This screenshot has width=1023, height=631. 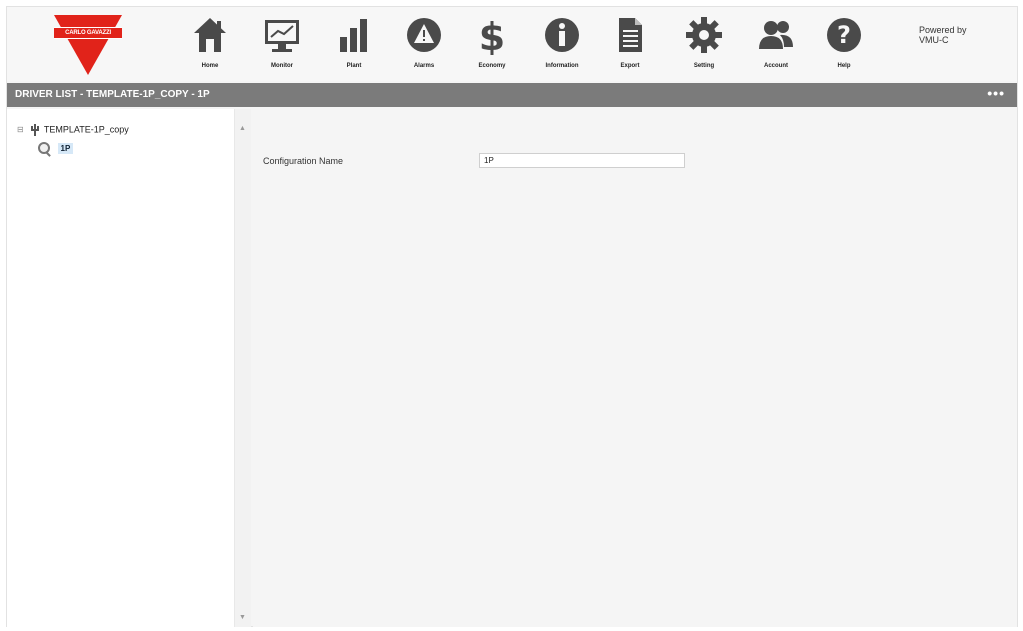 What do you see at coordinates (704, 66) in the screenshot?
I see `nav-label: Setting` at bounding box center [704, 66].